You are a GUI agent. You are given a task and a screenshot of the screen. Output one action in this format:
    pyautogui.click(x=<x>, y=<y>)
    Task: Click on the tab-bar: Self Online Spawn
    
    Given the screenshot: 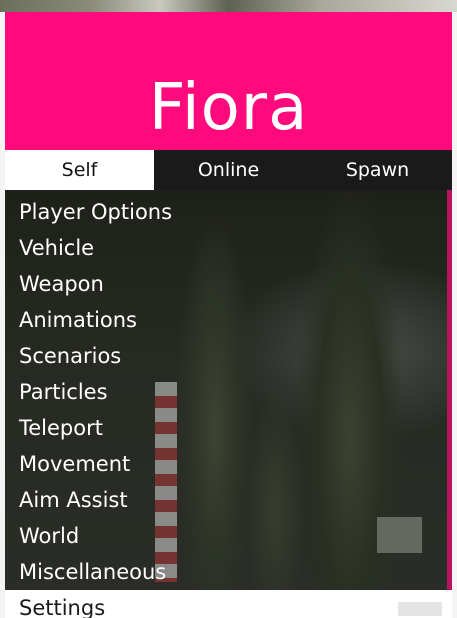 What is the action you would take?
    pyautogui.click(x=228, y=170)
    